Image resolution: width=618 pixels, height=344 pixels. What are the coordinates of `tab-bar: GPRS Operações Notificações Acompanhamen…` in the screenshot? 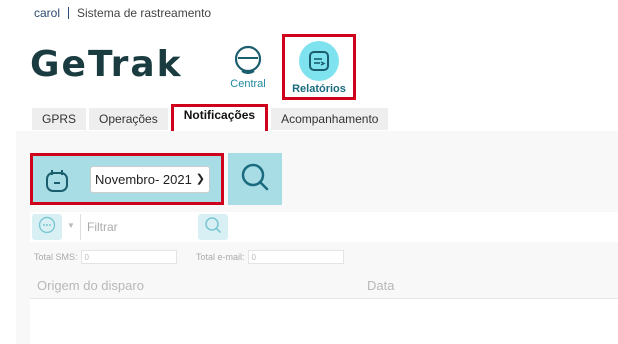 It's located at (211, 119).